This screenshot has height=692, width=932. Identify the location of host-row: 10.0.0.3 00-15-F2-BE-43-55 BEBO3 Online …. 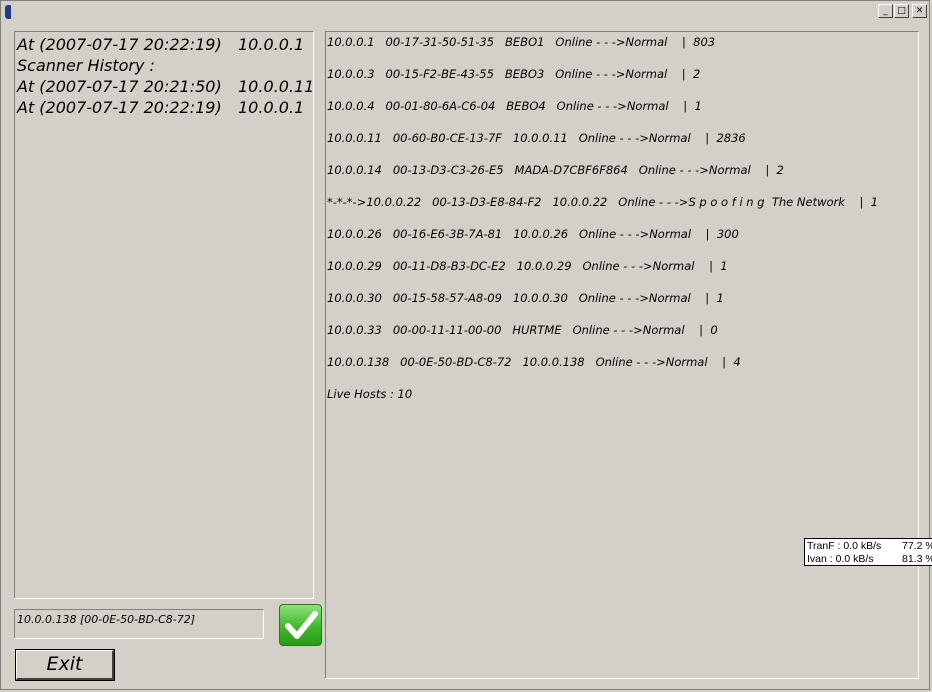
(514, 74).